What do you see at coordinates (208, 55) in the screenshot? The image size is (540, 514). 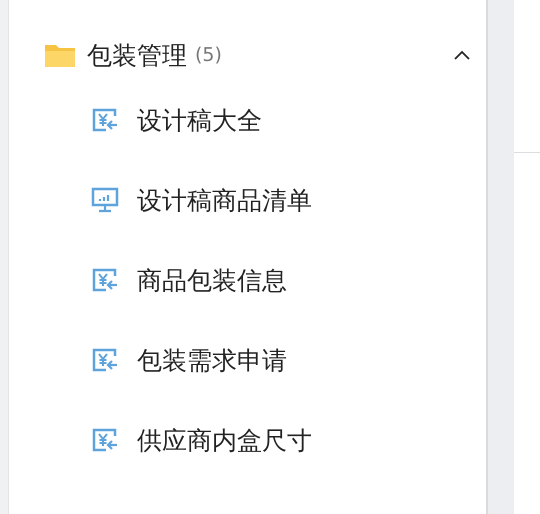 I see `item-count: (5)` at bounding box center [208, 55].